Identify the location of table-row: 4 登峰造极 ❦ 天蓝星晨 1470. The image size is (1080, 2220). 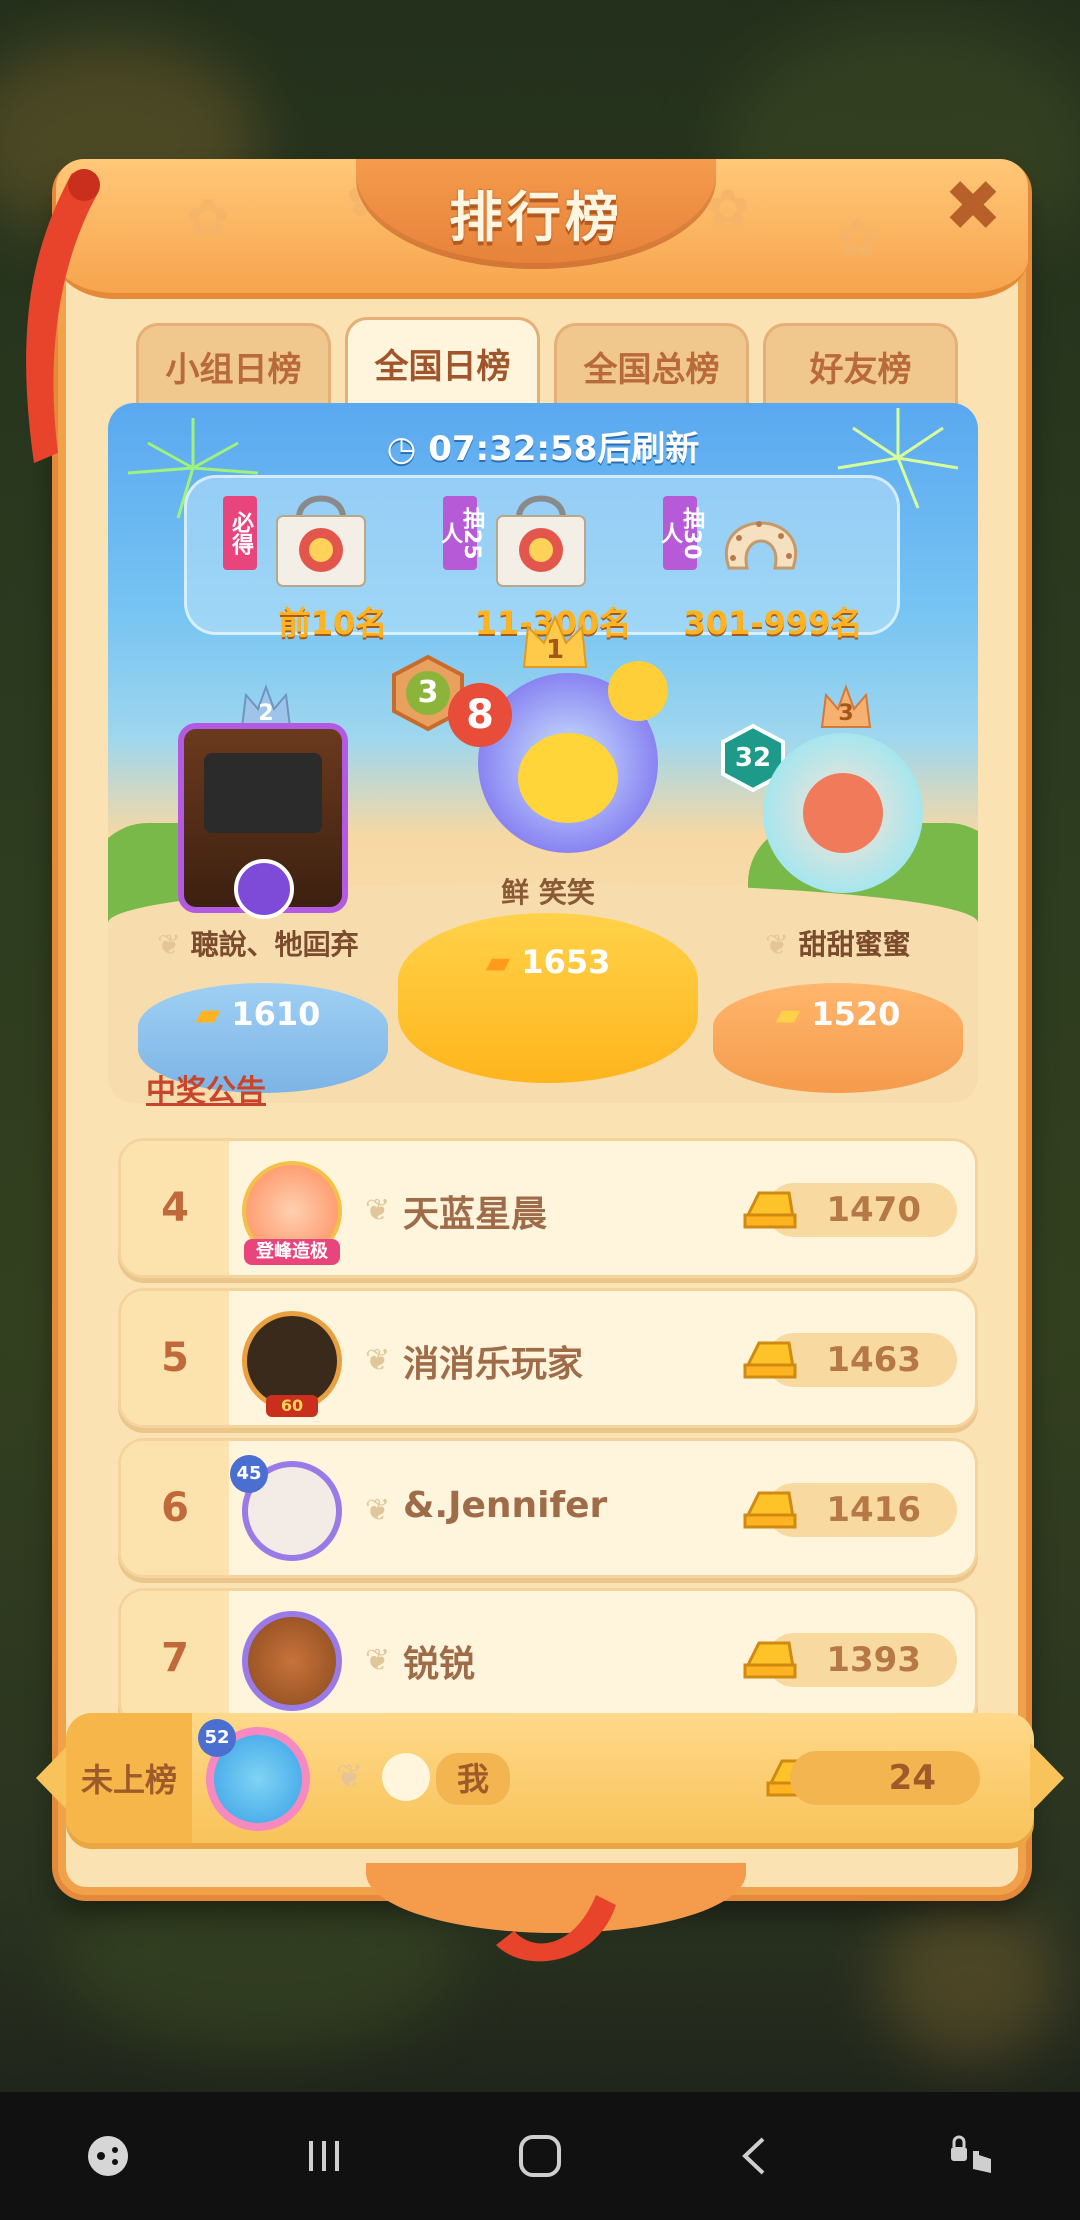
(548, 1208).